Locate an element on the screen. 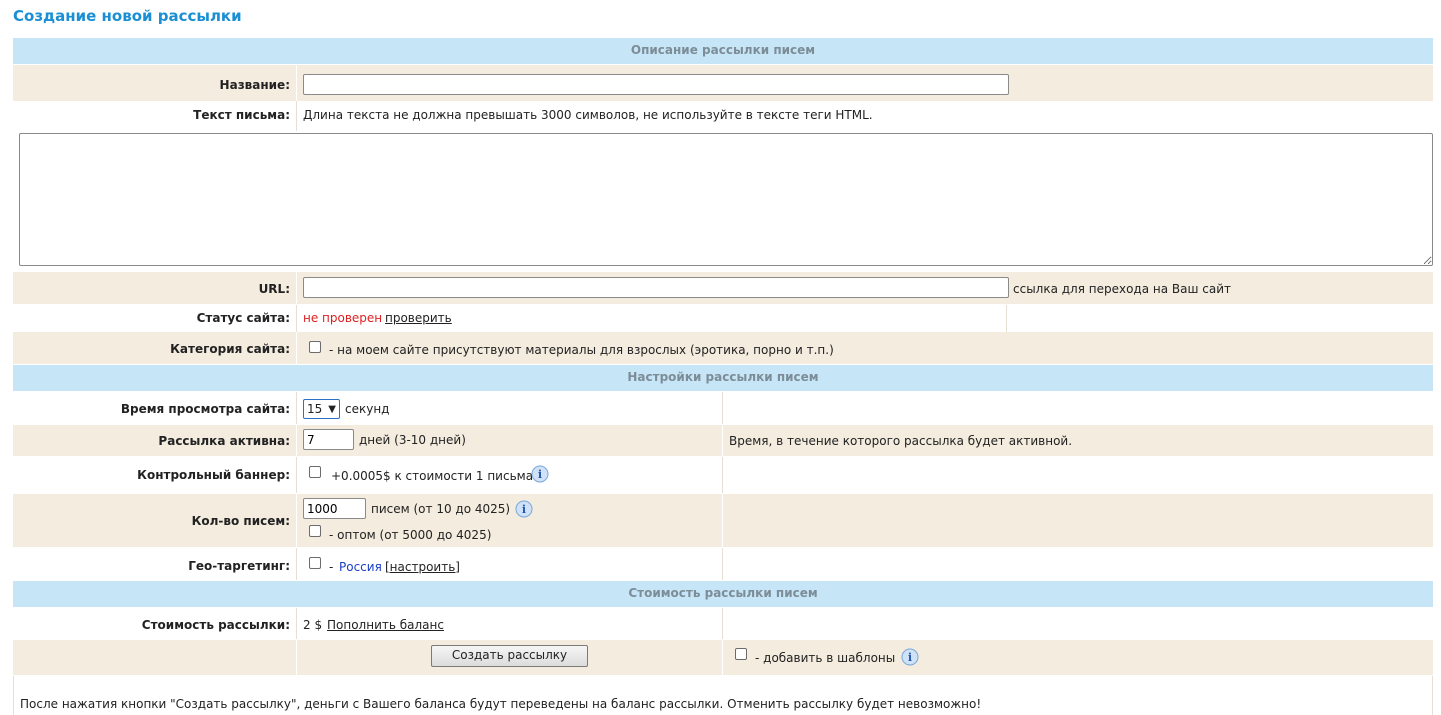 Image resolution: width=1441 pixels, height=715 pixels. geo-checkbox is located at coordinates (315, 563).